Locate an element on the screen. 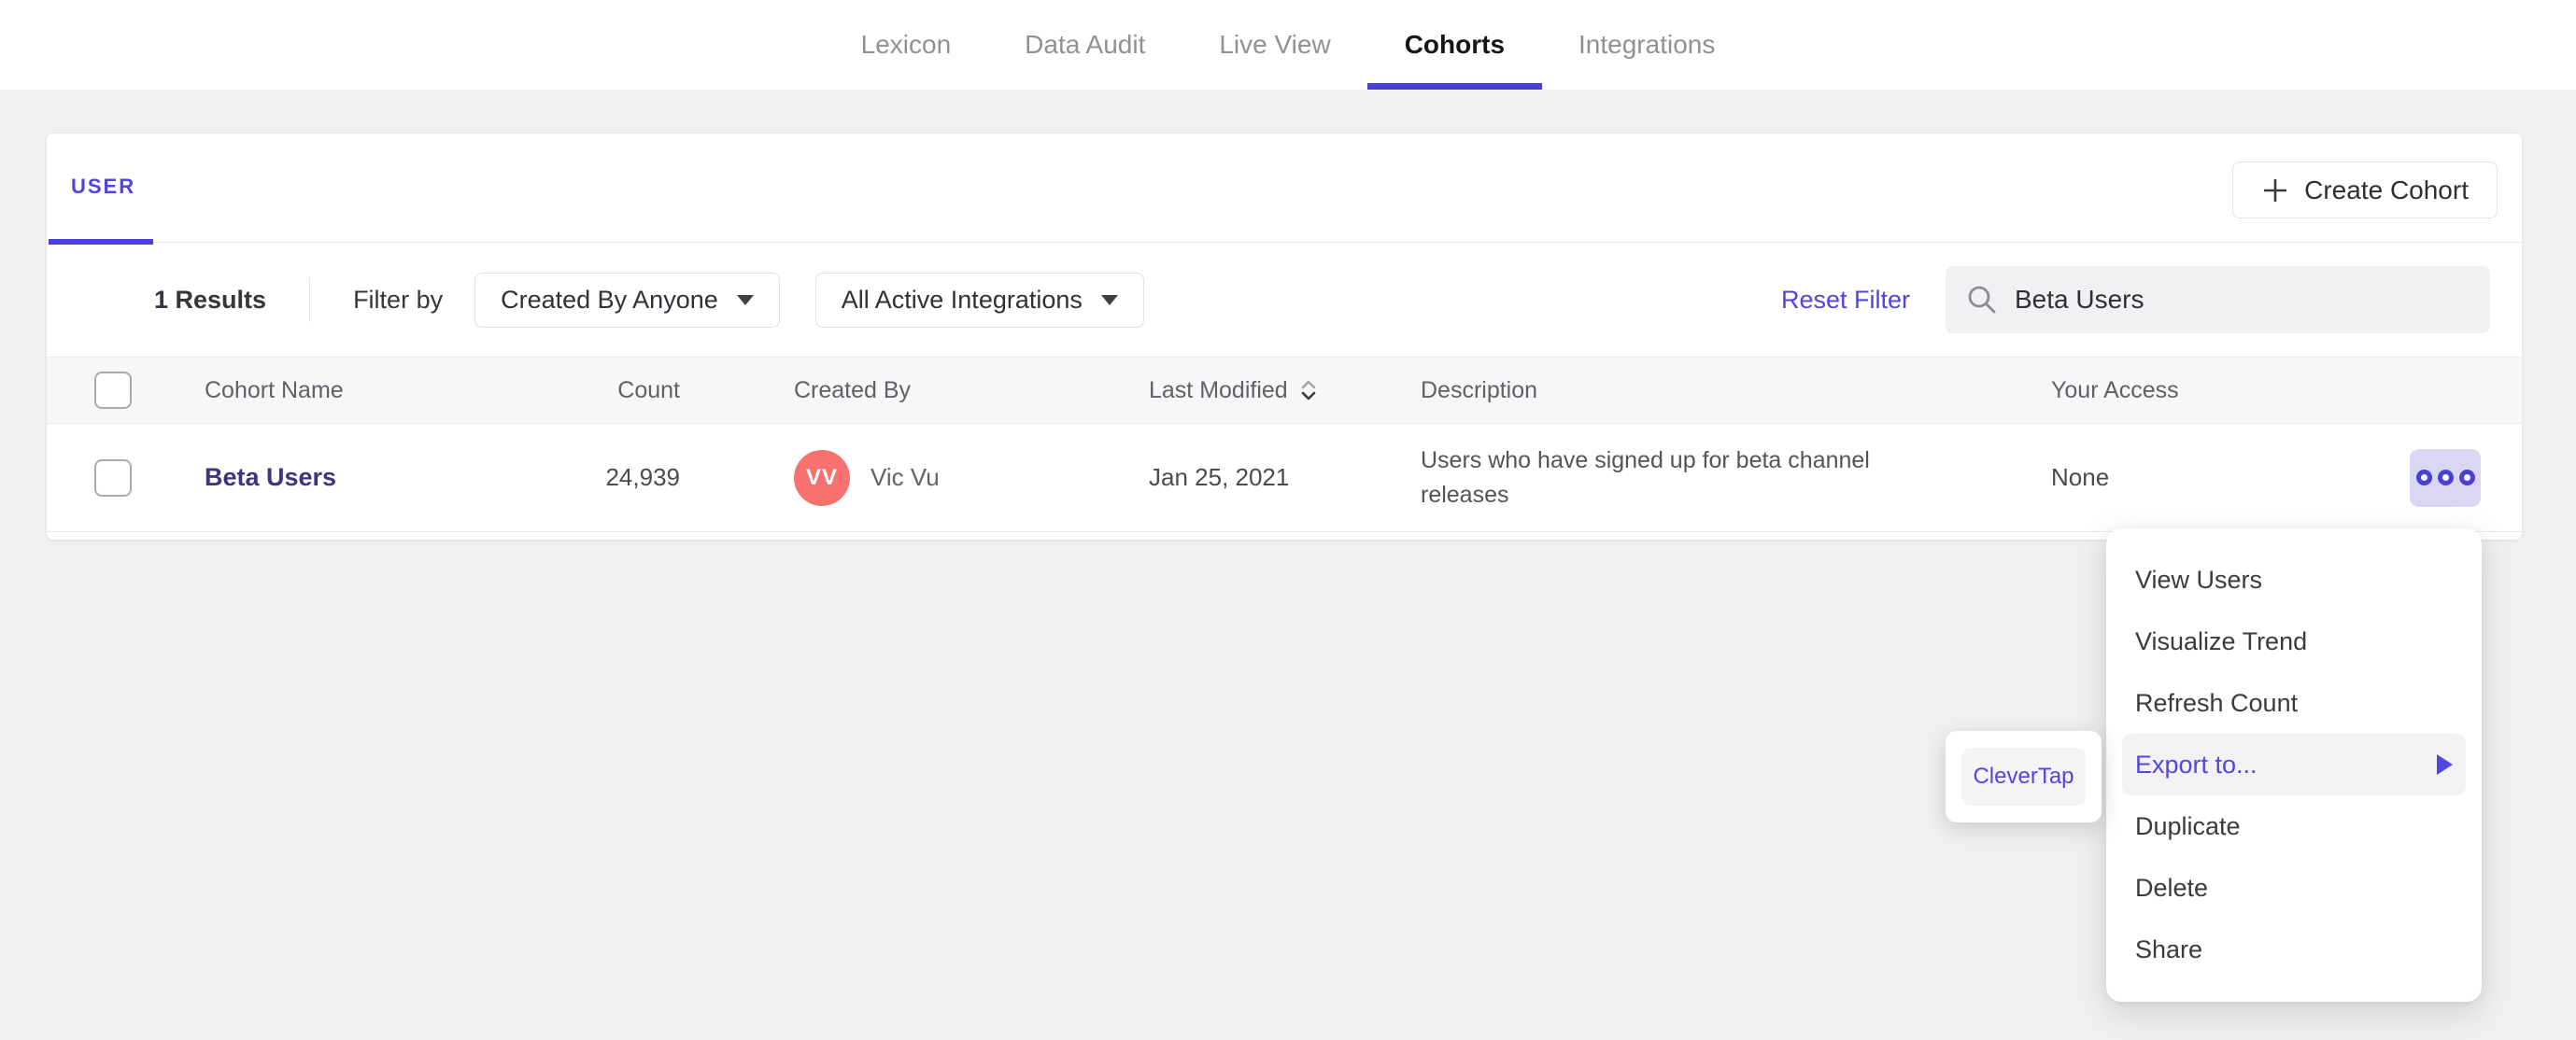 The width and height of the screenshot is (2576, 1040). filter-by-label: Filter by is located at coordinates (398, 299).